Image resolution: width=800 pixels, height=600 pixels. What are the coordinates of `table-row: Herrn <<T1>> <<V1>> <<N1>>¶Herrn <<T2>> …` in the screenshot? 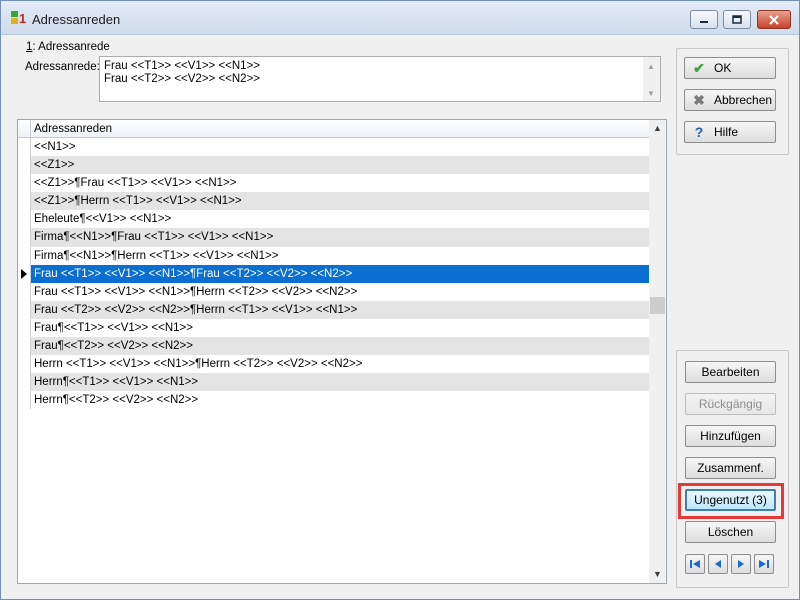 It's located at (333, 364).